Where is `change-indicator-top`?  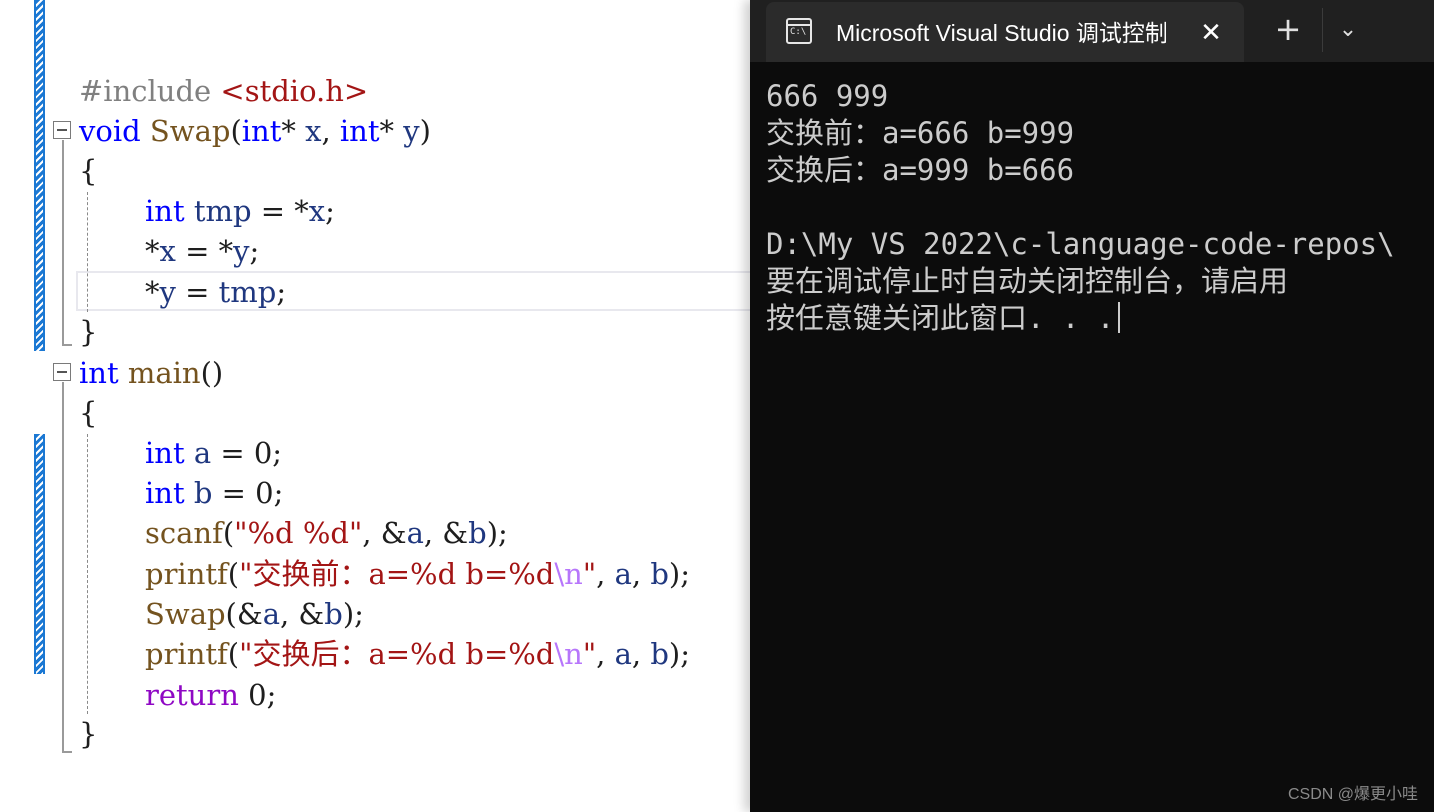
change-indicator-top is located at coordinates (39, 175).